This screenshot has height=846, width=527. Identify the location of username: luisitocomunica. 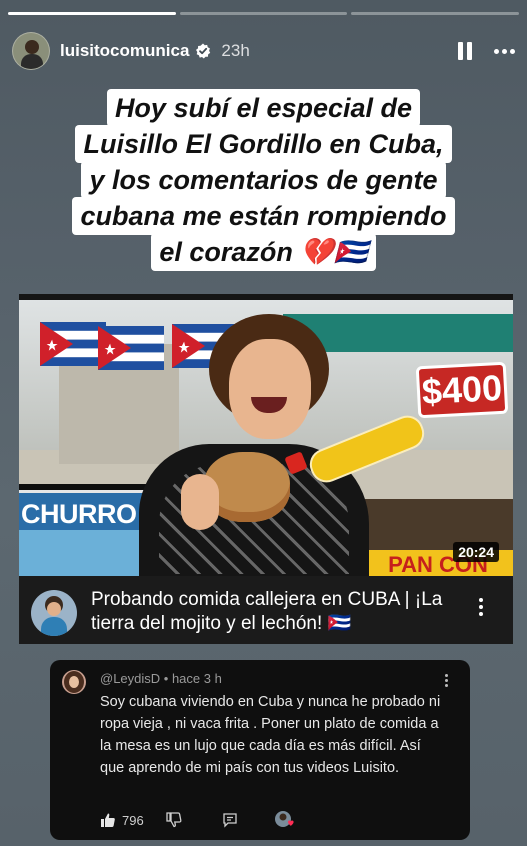
(124, 51).